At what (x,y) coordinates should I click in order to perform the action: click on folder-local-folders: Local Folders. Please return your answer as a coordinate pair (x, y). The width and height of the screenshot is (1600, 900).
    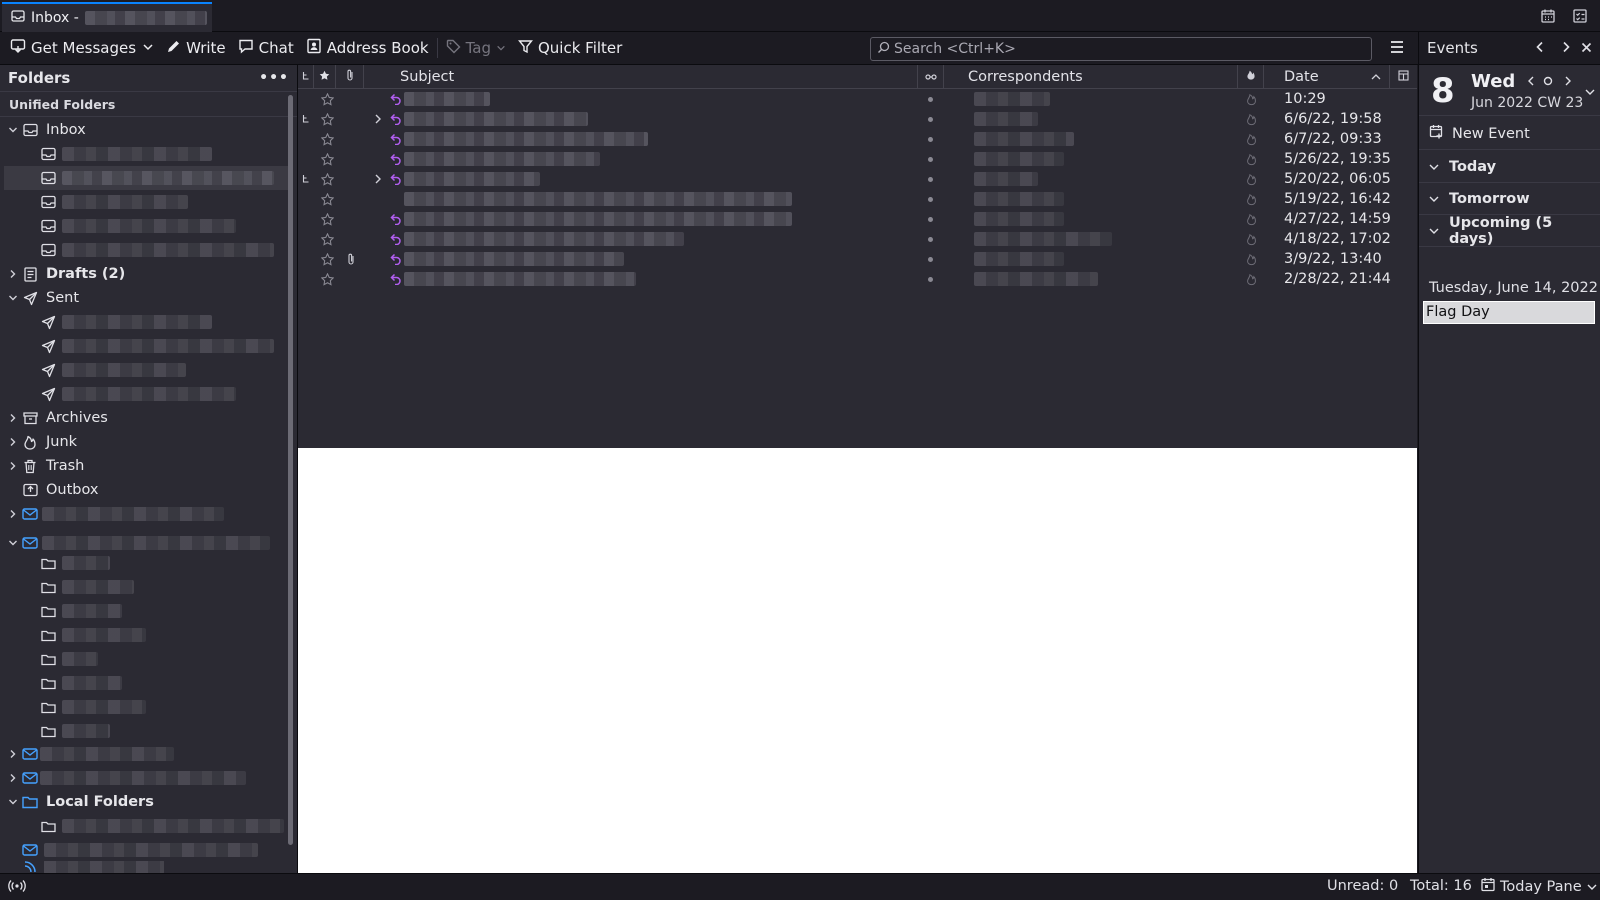
    Looking at the image, I should click on (149, 802).